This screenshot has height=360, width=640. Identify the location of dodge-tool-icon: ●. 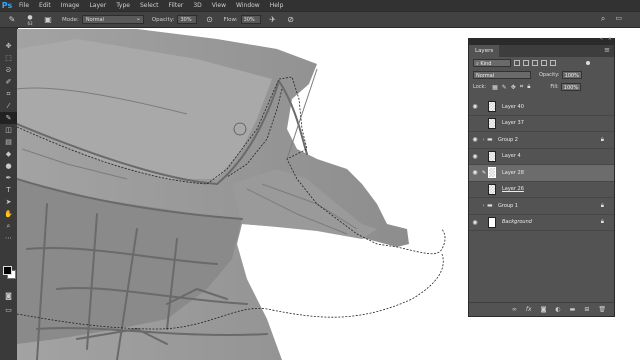
(8, 166).